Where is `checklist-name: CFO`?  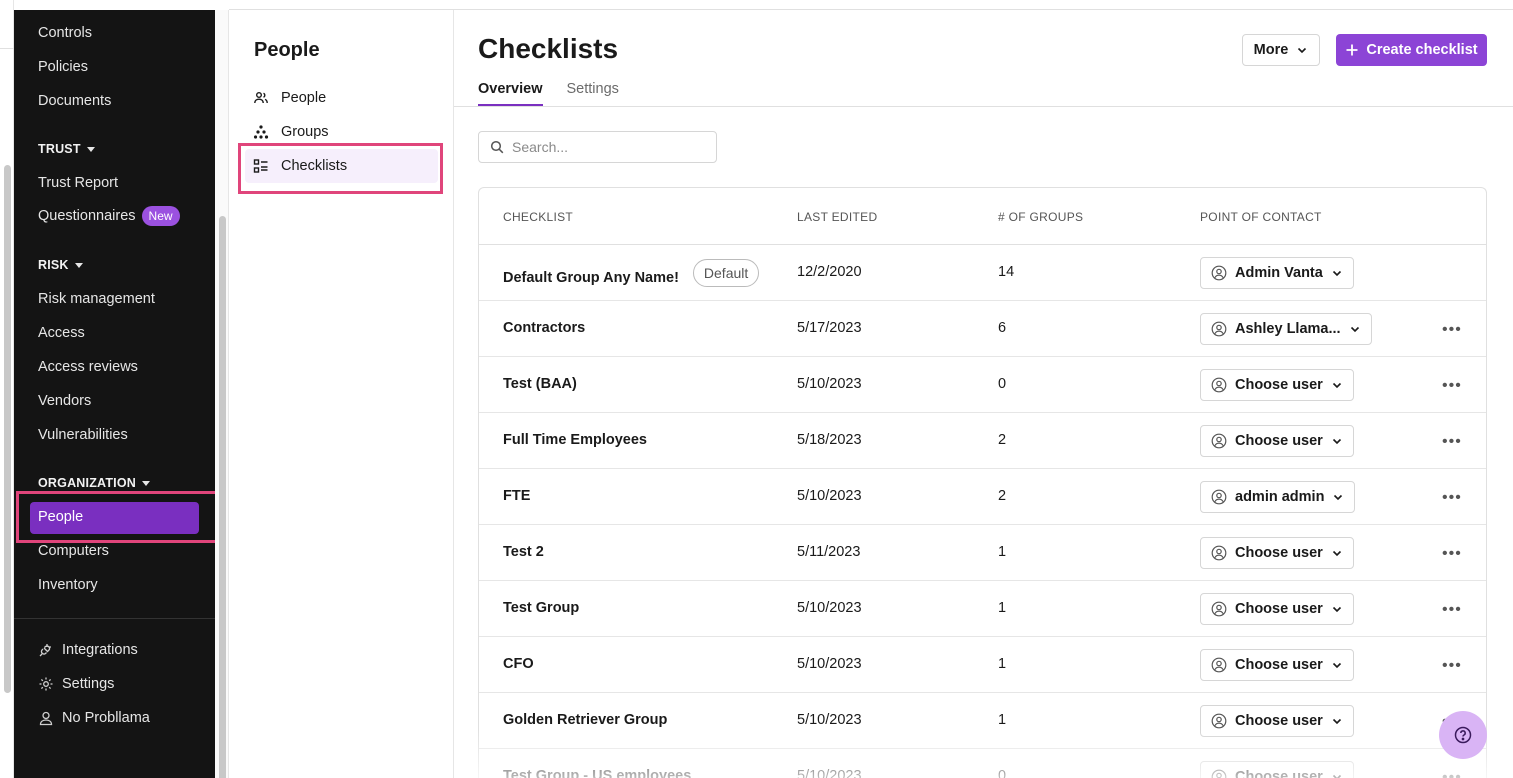 checklist-name: CFO is located at coordinates (518, 664).